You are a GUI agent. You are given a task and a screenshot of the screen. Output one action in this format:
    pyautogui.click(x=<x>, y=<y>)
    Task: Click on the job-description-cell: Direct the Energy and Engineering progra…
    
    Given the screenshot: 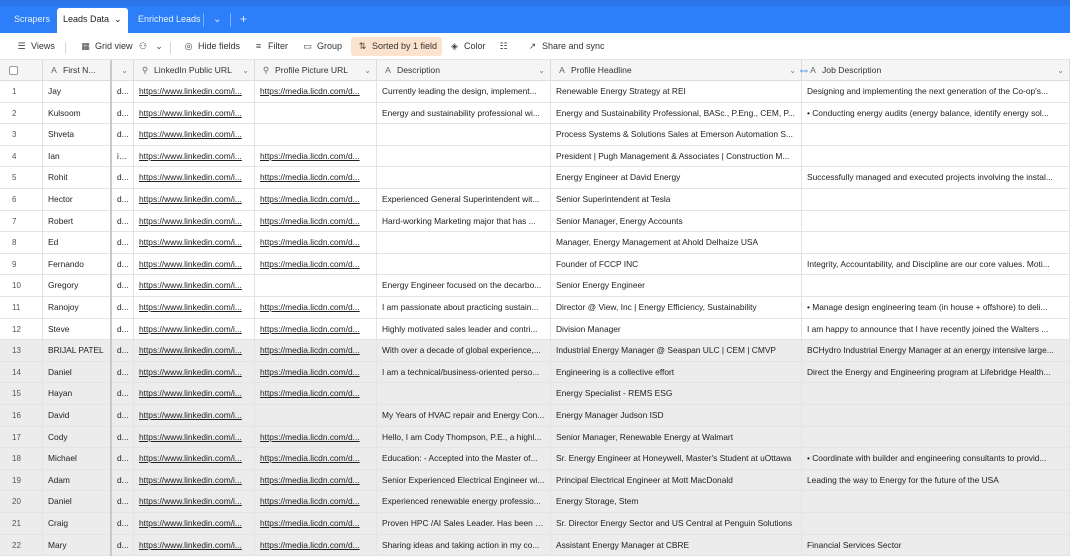 What is the action you would take?
    pyautogui.click(x=936, y=372)
    